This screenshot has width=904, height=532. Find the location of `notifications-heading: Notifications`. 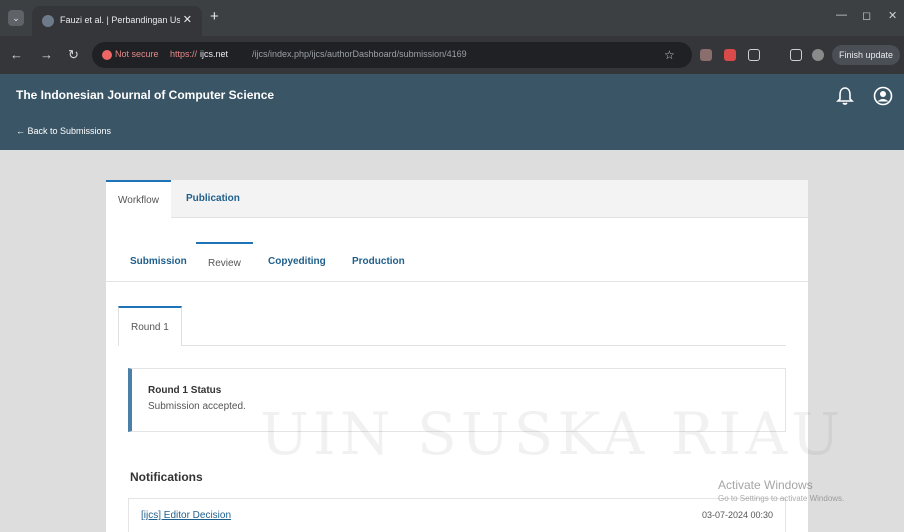

notifications-heading: Notifications is located at coordinates (166, 477).